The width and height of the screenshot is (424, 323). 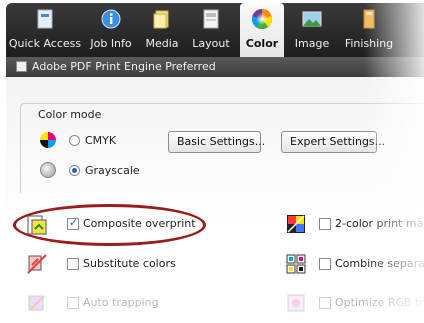 I want to click on cmyk-radio, so click(x=74, y=140).